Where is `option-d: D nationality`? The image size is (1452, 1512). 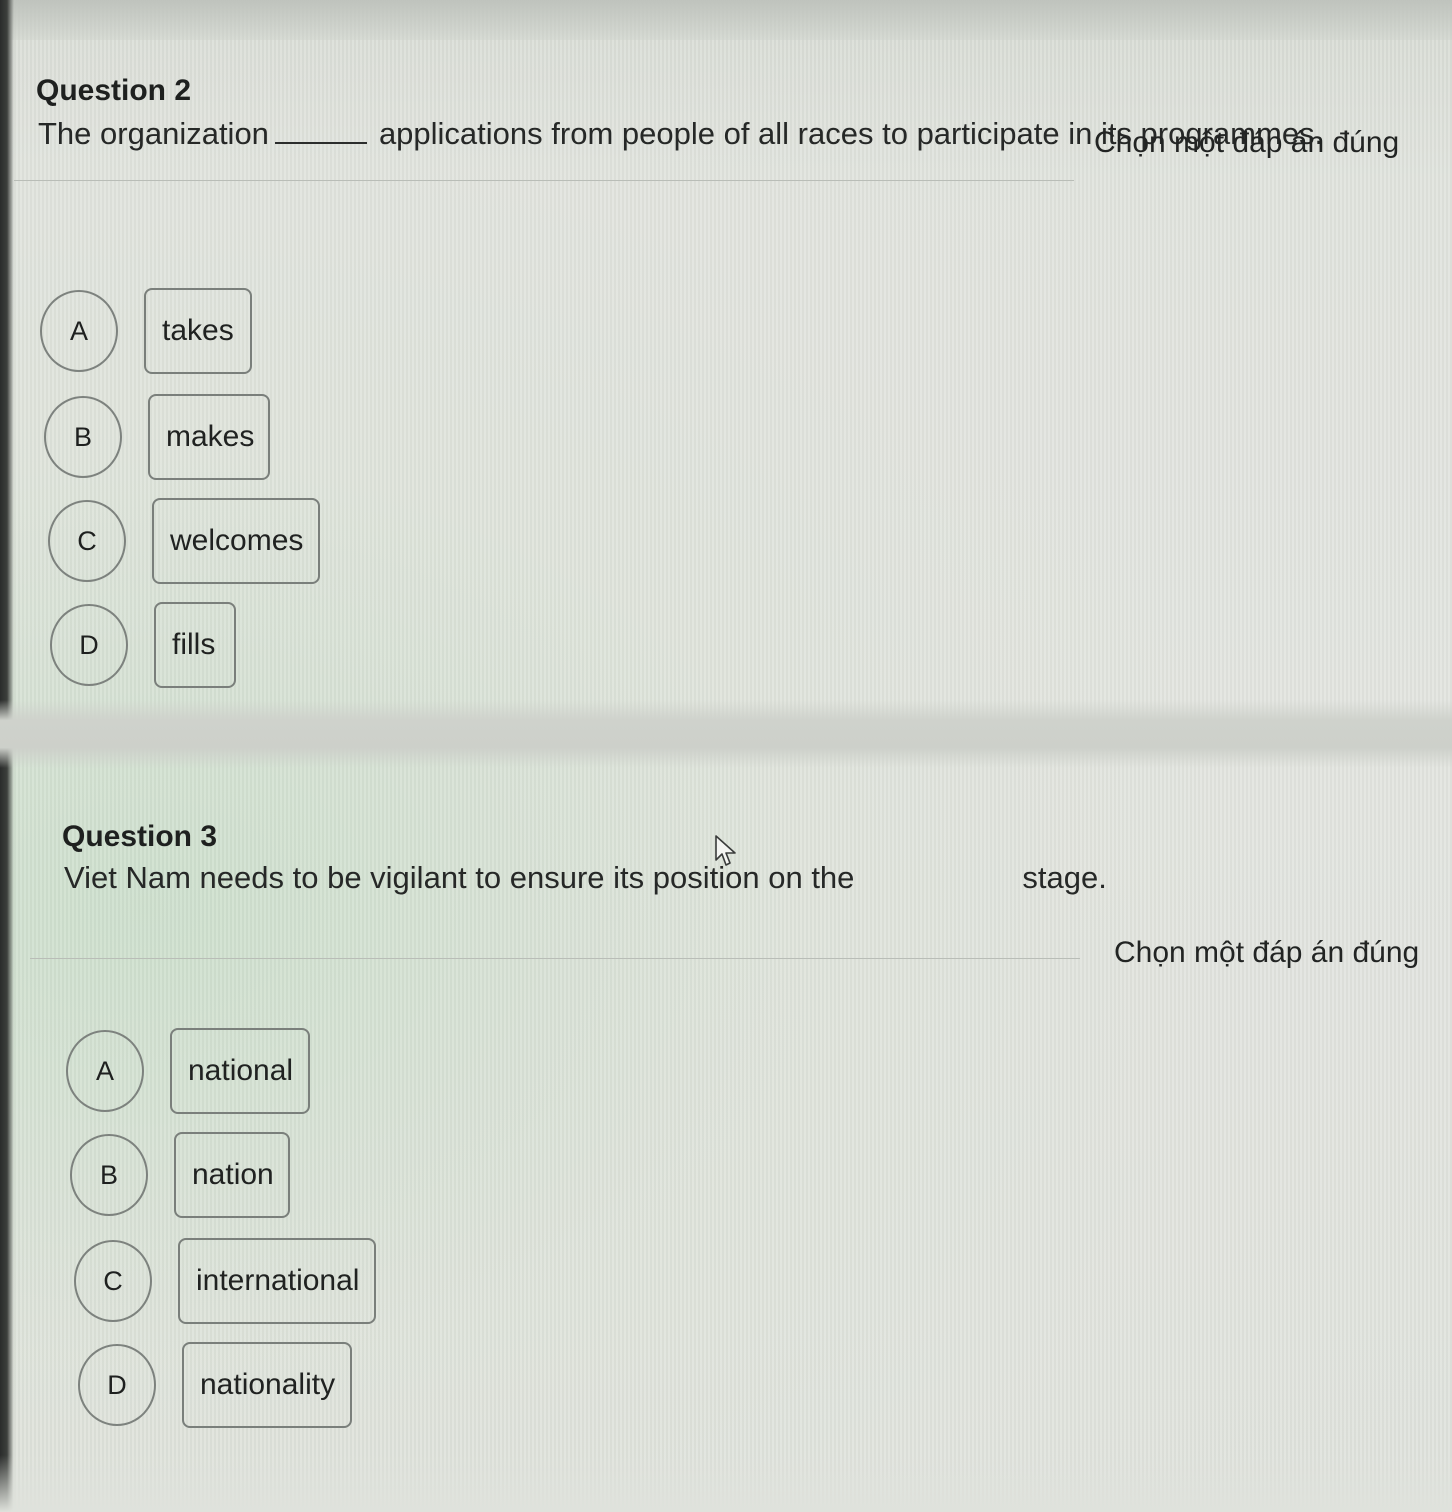 option-d: D nationality is located at coordinates (215, 1385).